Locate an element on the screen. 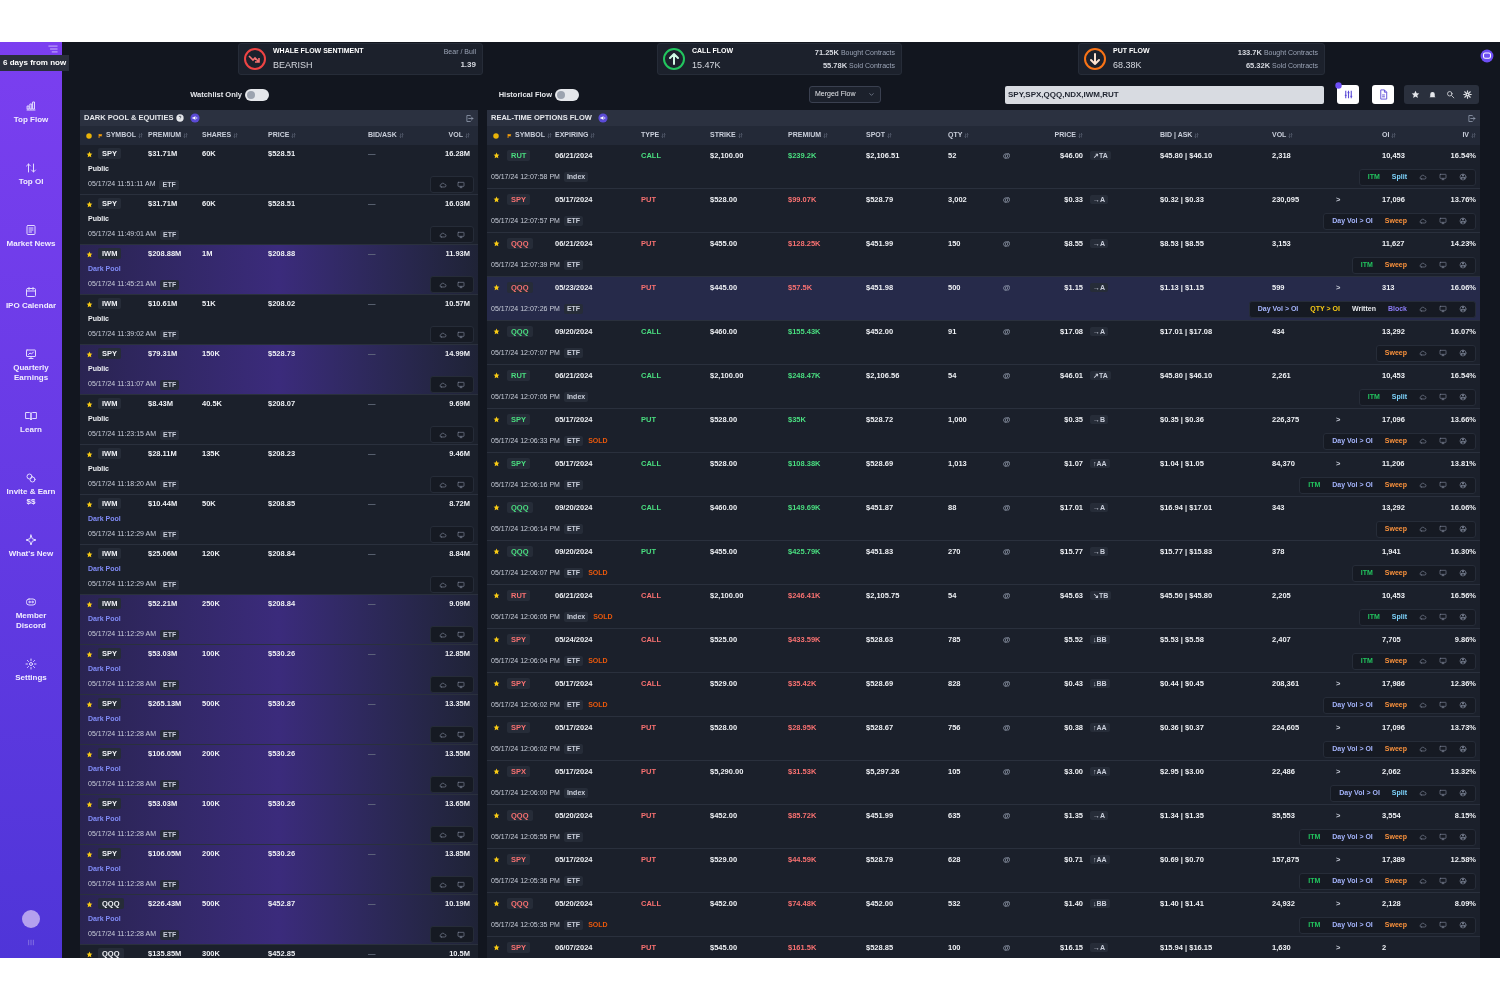 Image resolution: width=1500 pixels, height=1000 pixels. document-button is located at coordinates (1383, 94).